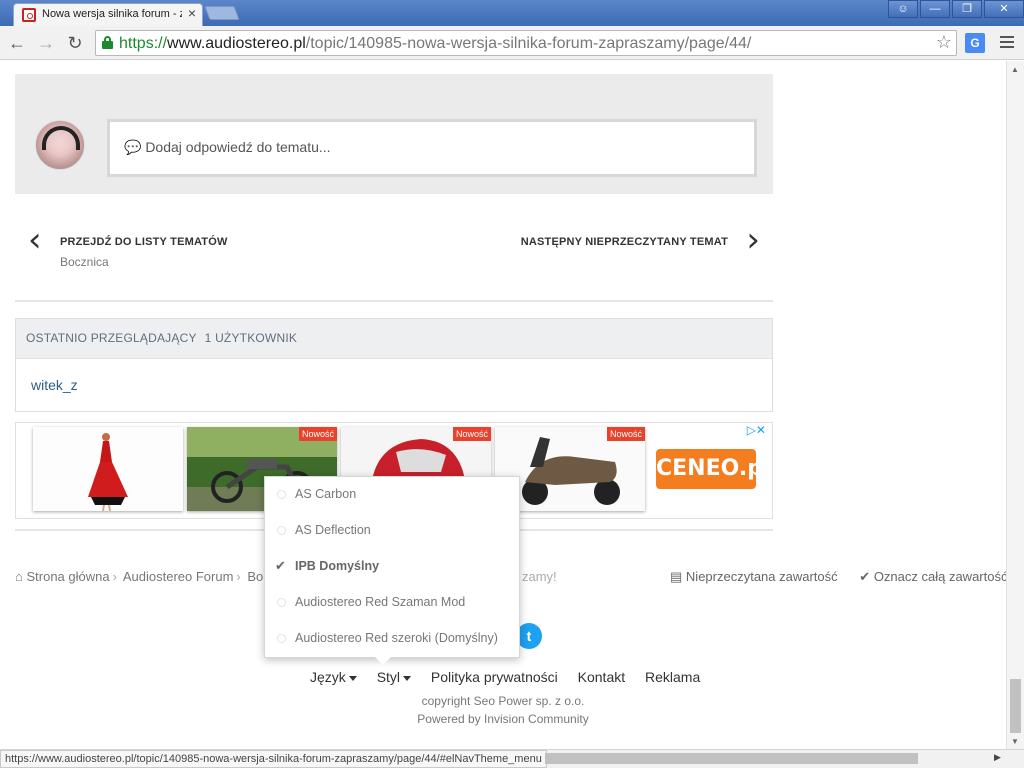 The width and height of the screenshot is (1024, 768). What do you see at coordinates (61, 138) in the screenshot?
I see `headphones-icon` at bounding box center [61, 138].